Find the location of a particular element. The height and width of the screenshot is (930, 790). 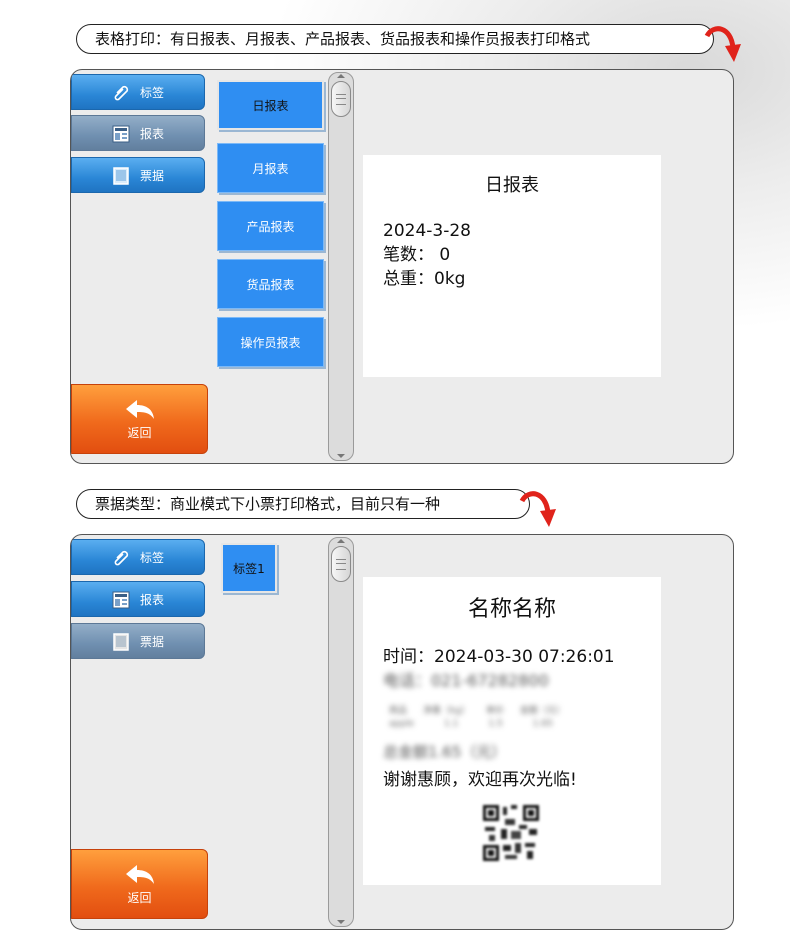

print-preview: 日报表 2024-3-28 笔数： 0 总重：0kg is located at coordinates (512, 266).